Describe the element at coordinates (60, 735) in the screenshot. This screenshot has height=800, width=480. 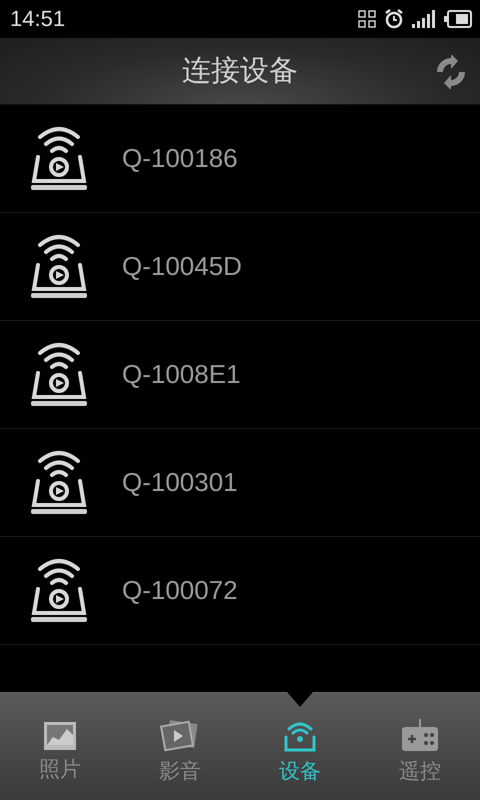
I see `picture-icon` at that location.